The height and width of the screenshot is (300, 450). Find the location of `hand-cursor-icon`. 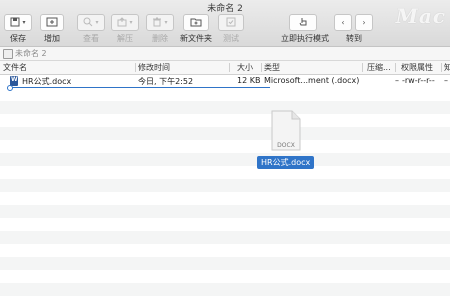

hand-cursor-icon is located at coordinates (303, 23).